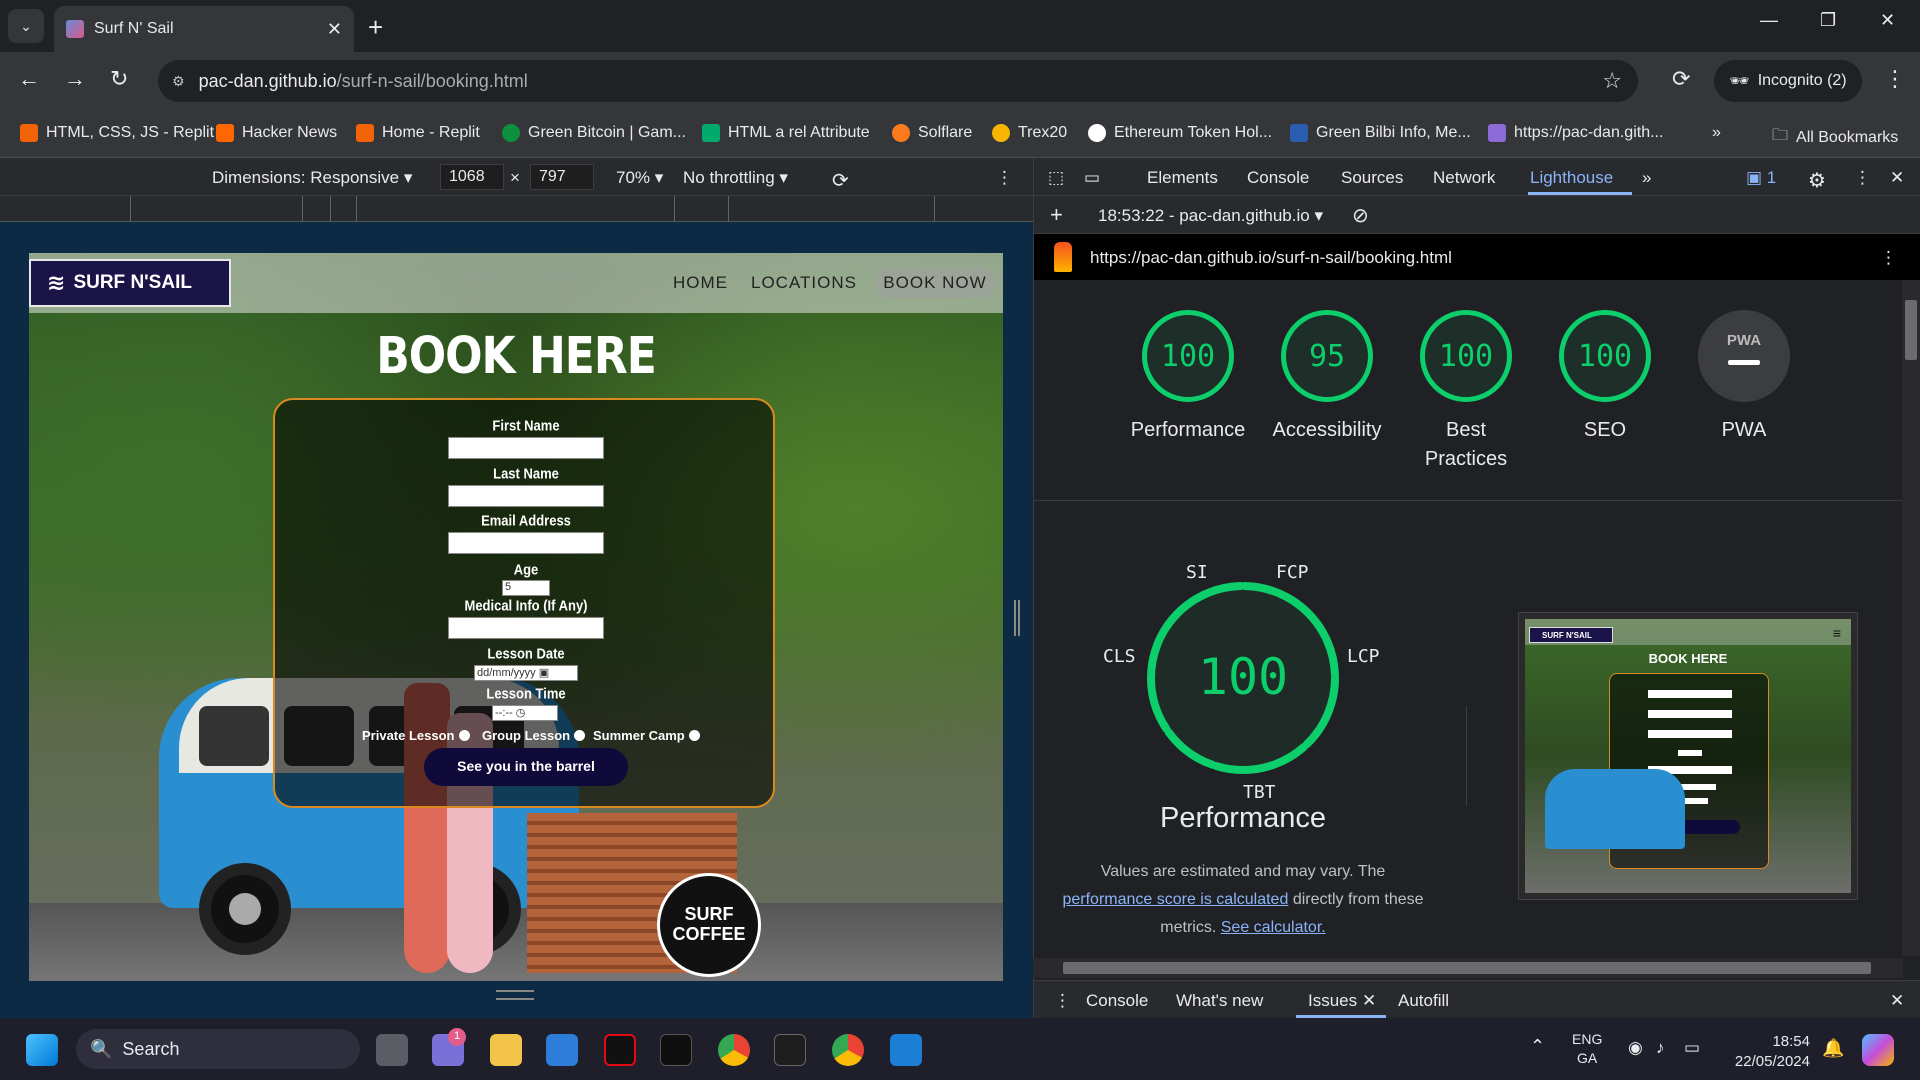  What do you see at coordinates (790, 1050) in the screenshot?
I see `terminal-icon` at bounding box center [790, 1050].